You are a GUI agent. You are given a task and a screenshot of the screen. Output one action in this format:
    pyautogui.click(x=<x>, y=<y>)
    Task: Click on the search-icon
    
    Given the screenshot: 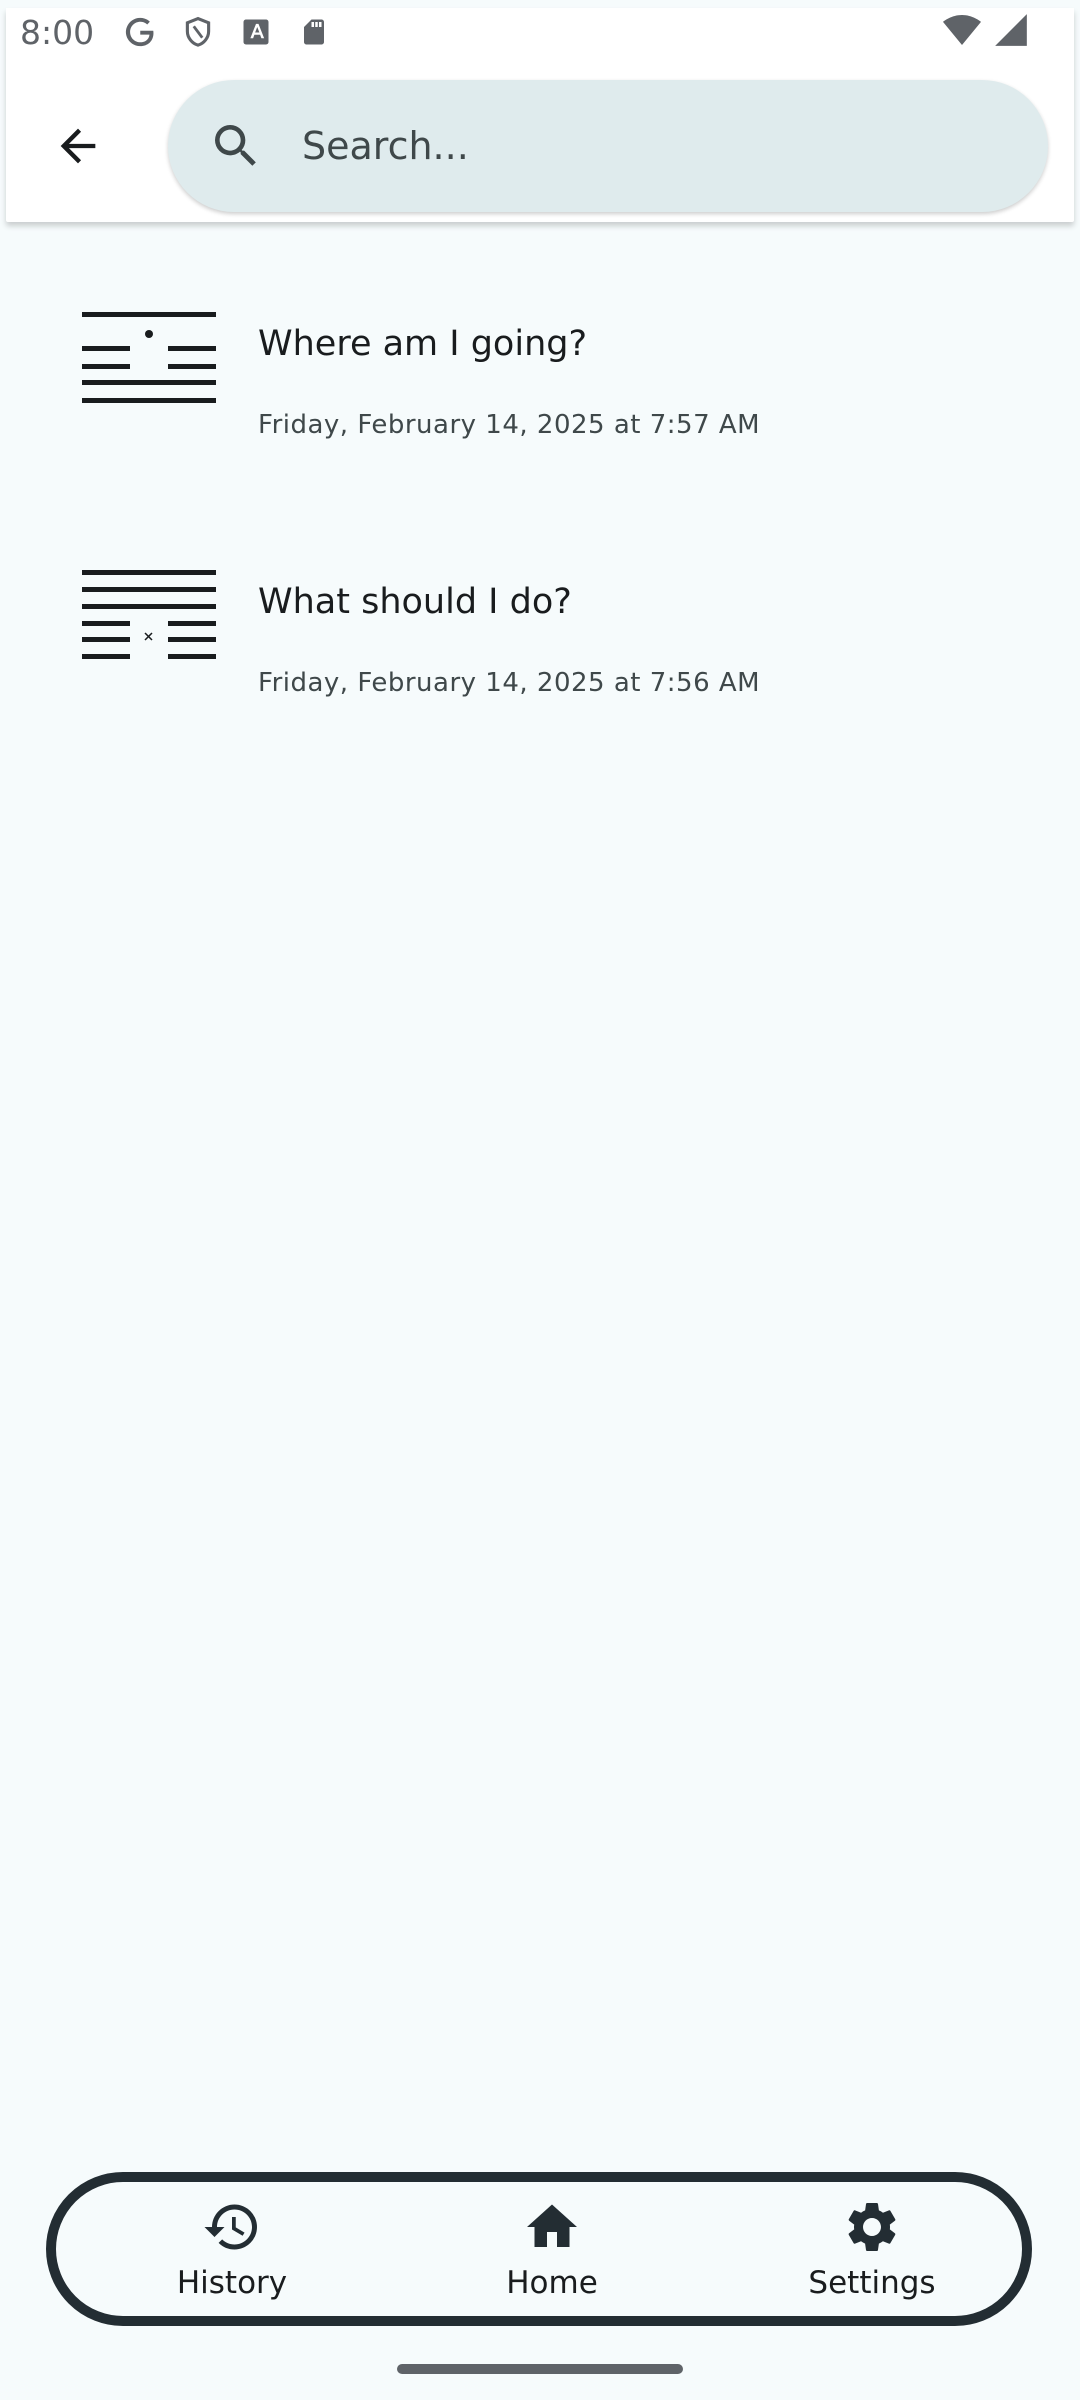 What is the action you would take?
    pyautogui.click(x=236, y=146)
    